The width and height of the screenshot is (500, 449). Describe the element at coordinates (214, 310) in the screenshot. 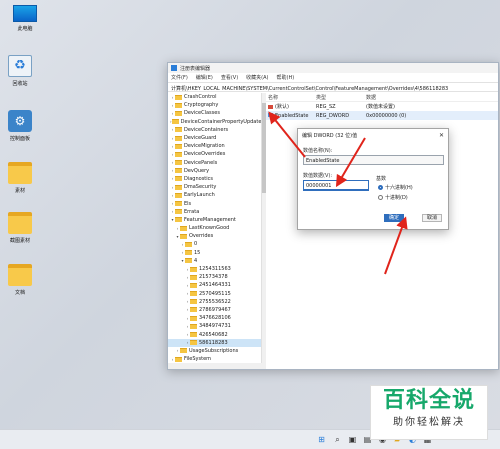

I see `tree-item: › 2786979467` at that location.